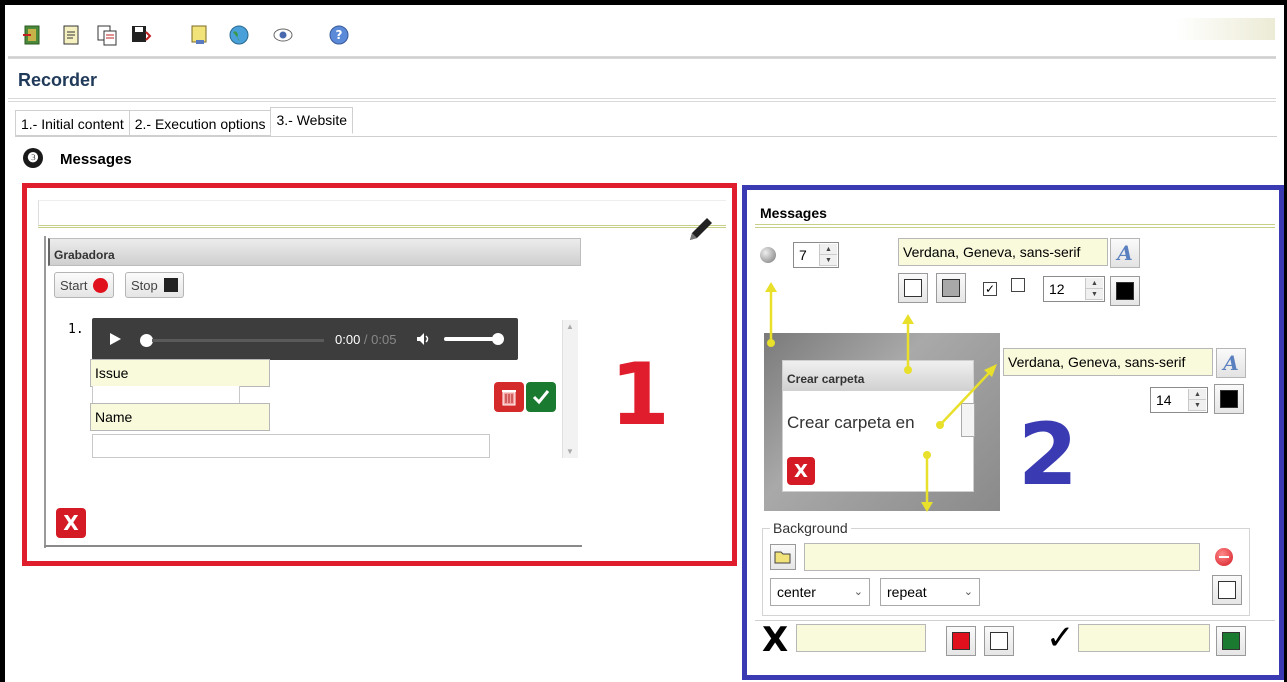  I want to click on background-legend: Background, so click(810, 528).